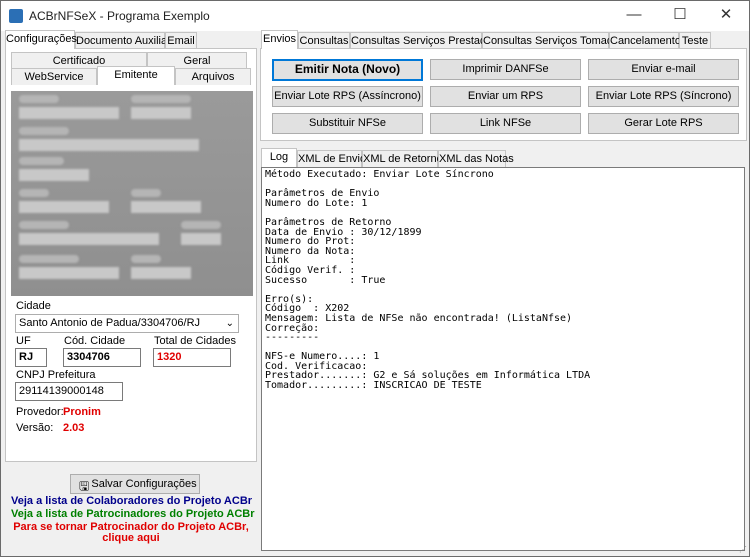 This screenshot has width=750, height=557. Describe the element at coordinates (347, 96) in the screenshot. I see `enviar-lote-assincrono-button: Enviar Lote RPS (Assíncrono)` at that location.